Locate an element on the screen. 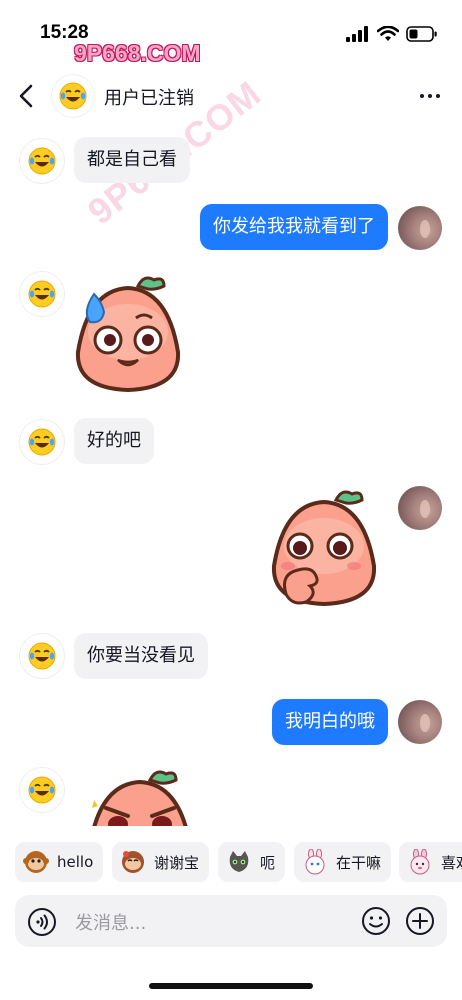 This screenshot has height=1000, width=462. quick-reply-label: 呃 is located at coordinates (268, 862).